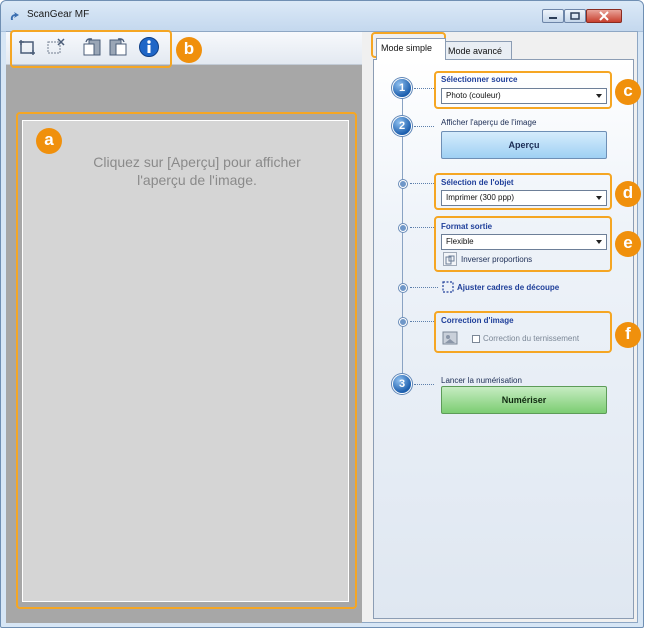 This screenshot has height=632, width=648. I want to click on preview-button: Aperçu, so click(524, 145).